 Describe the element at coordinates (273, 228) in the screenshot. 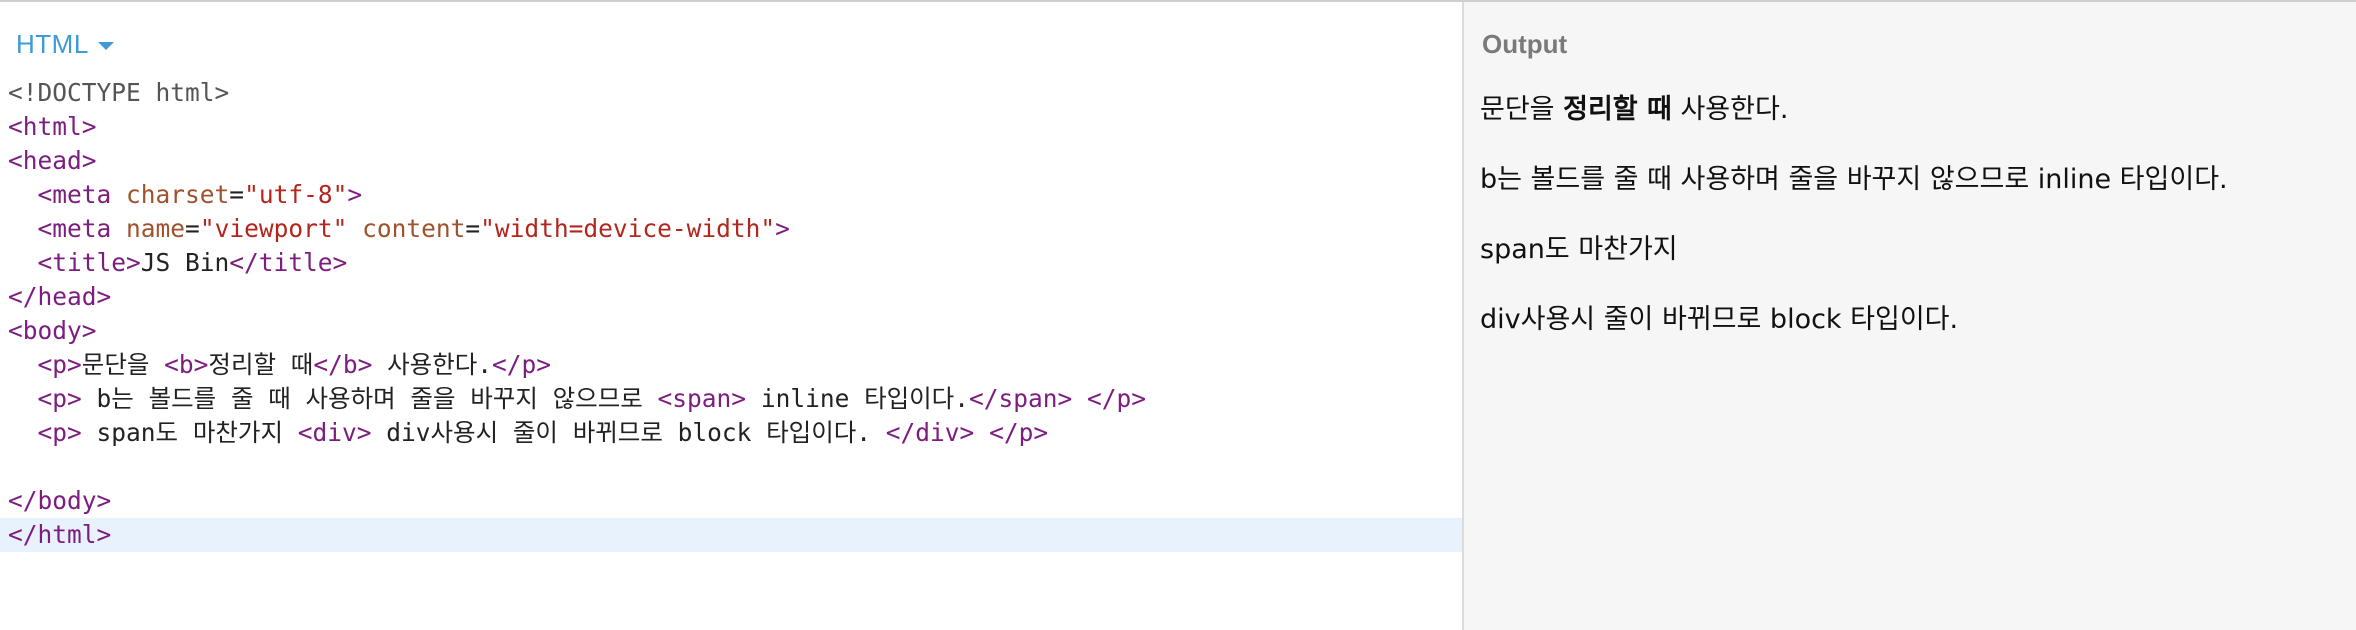

I see `code-string-token: "viewport"` at that location.